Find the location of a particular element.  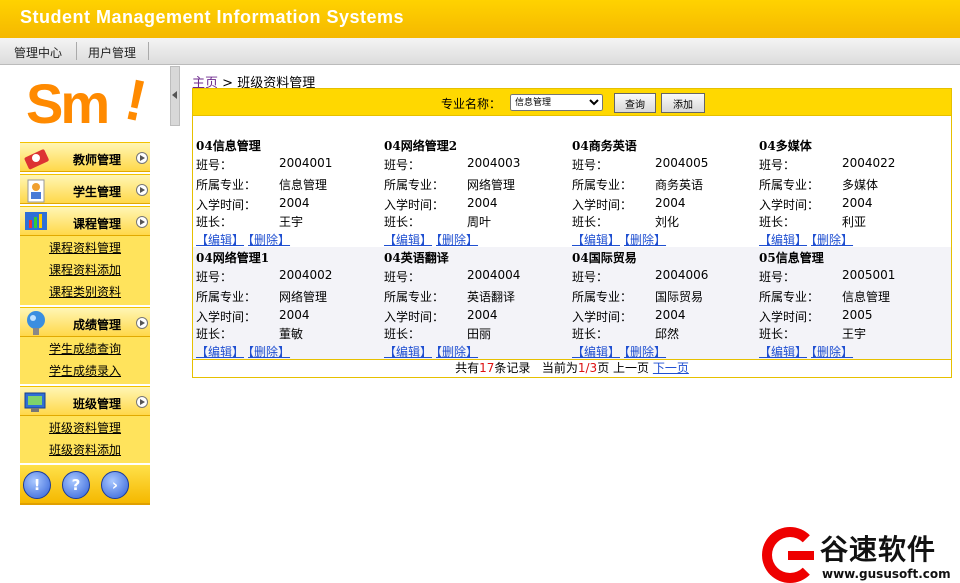

sidebar-item-class-info-manage: 班级资料管理 is located at coordinates (85, 428).